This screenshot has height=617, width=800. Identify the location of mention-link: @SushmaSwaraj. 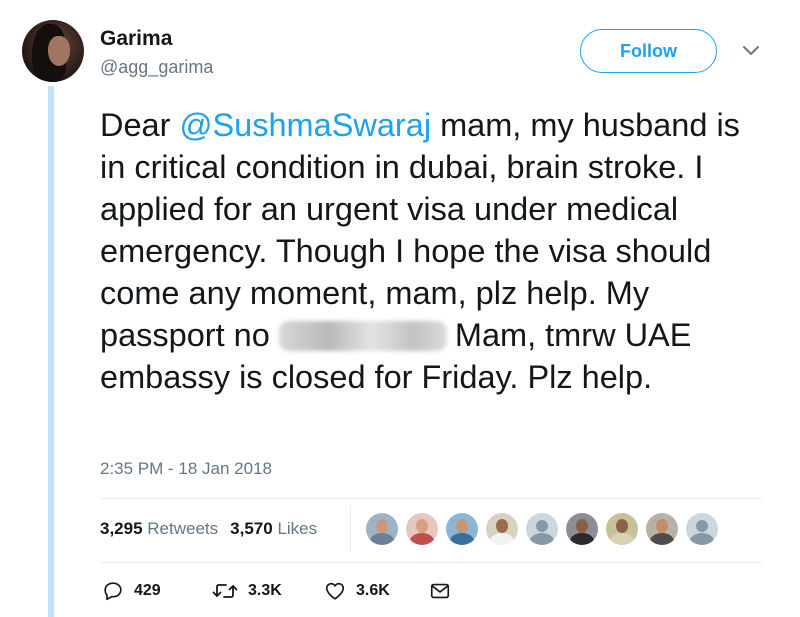
(305, 125).